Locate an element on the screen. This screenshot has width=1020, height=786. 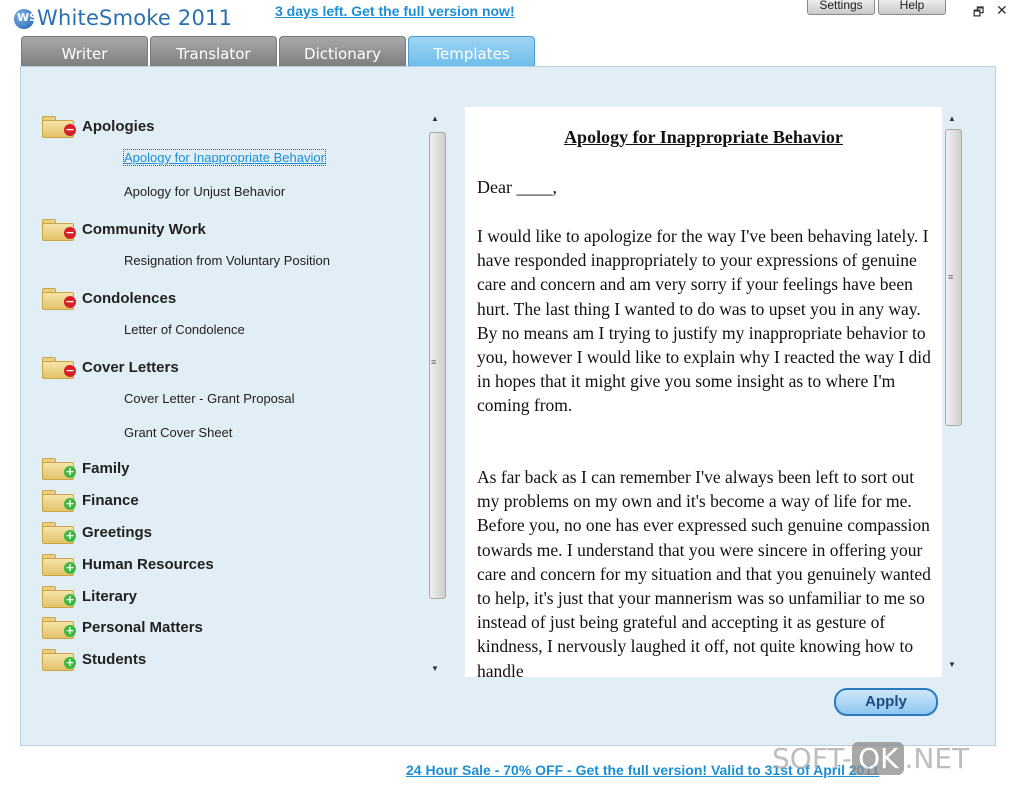
category-label: Apologies is located at coordinates (118, 126).